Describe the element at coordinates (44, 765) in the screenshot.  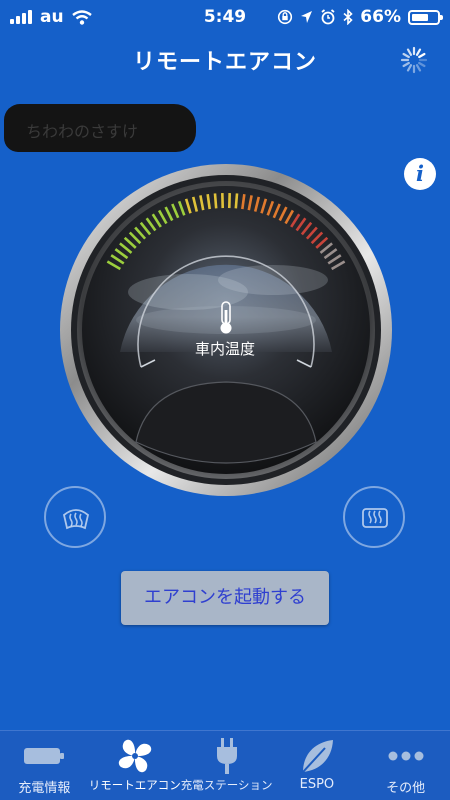
I see `tab-charging-info: 充電情報` at that location.